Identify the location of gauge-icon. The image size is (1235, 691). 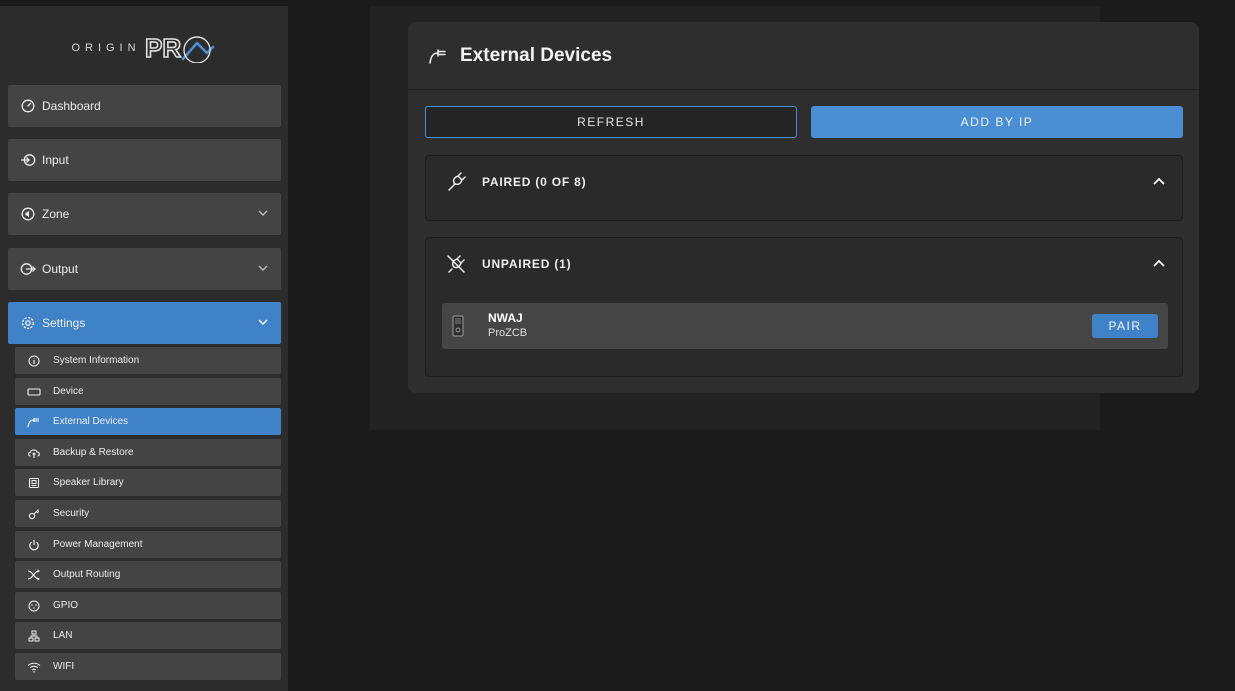
(28, 106).